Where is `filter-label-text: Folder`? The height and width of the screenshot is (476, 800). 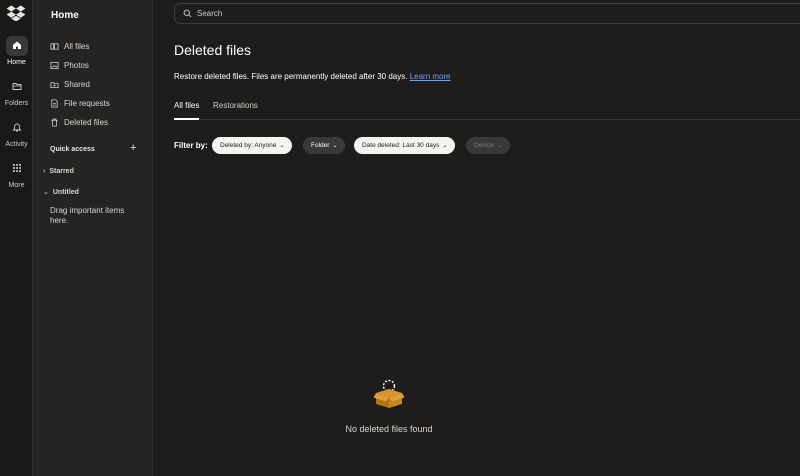
filter-label-text: Folder is located at coordinates (320, 145).